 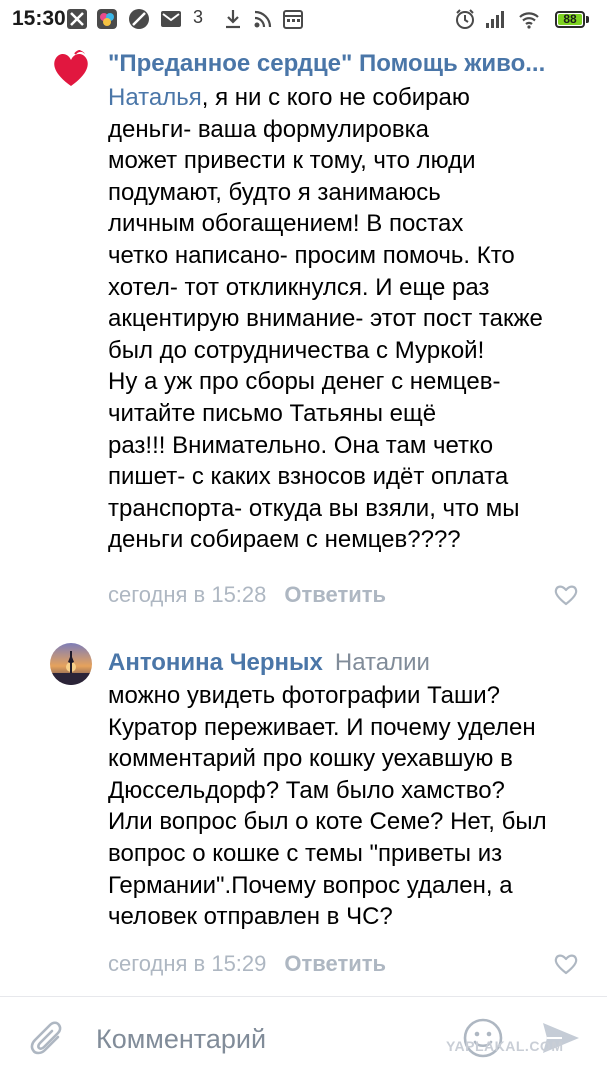 What do you see at coordinates (263, 19) in the screenshot?
I see `rss-icon` at bounding box center [263, 19].